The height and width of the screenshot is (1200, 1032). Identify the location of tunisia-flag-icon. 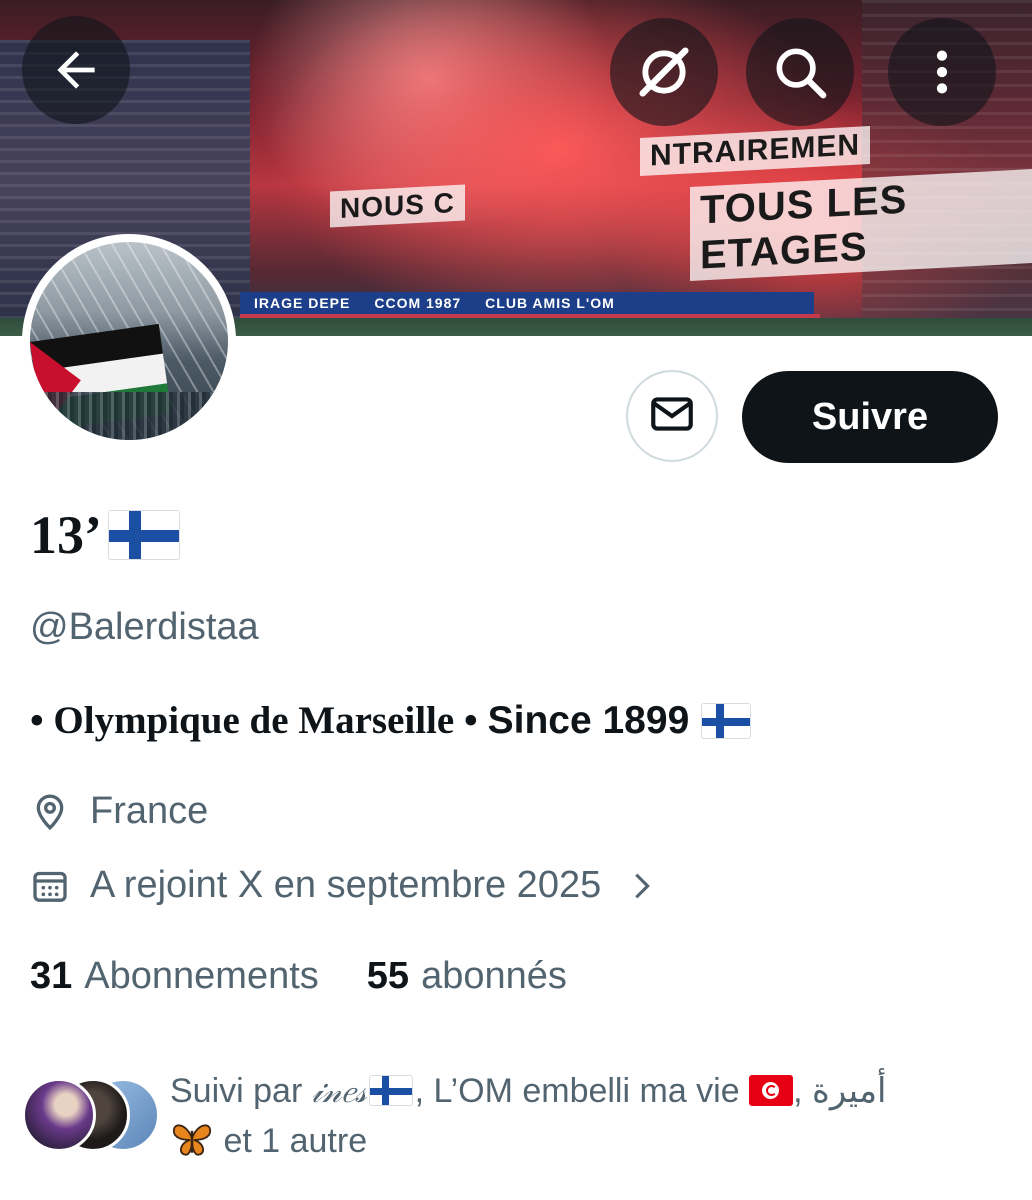
(771, 1090).